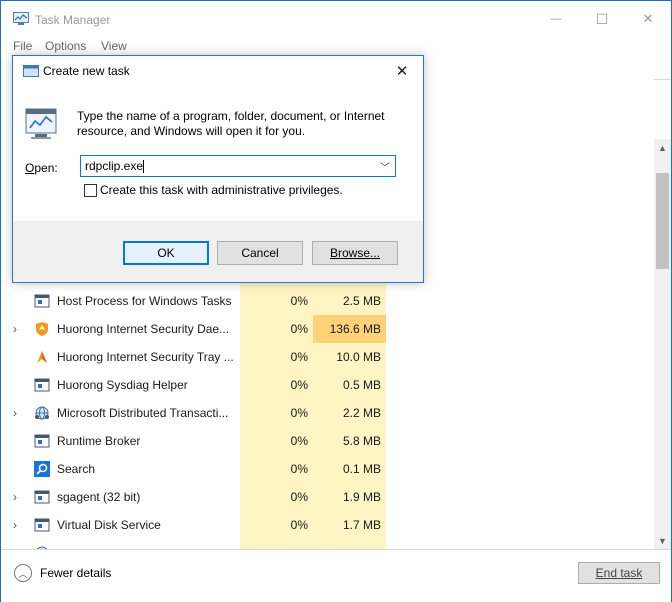  I want to click on dialog-close-button: ✕, so click(402, 71).